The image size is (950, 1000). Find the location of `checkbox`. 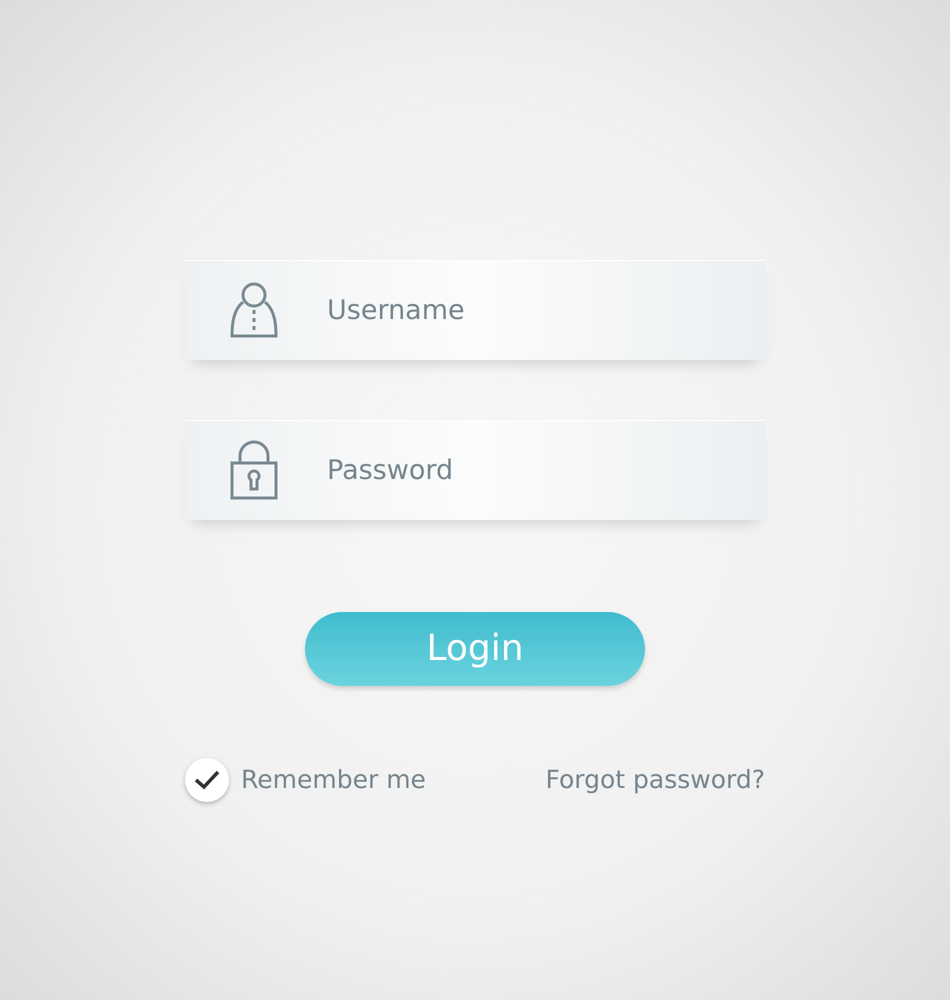

checkbox is located at coordinates (207, 780).